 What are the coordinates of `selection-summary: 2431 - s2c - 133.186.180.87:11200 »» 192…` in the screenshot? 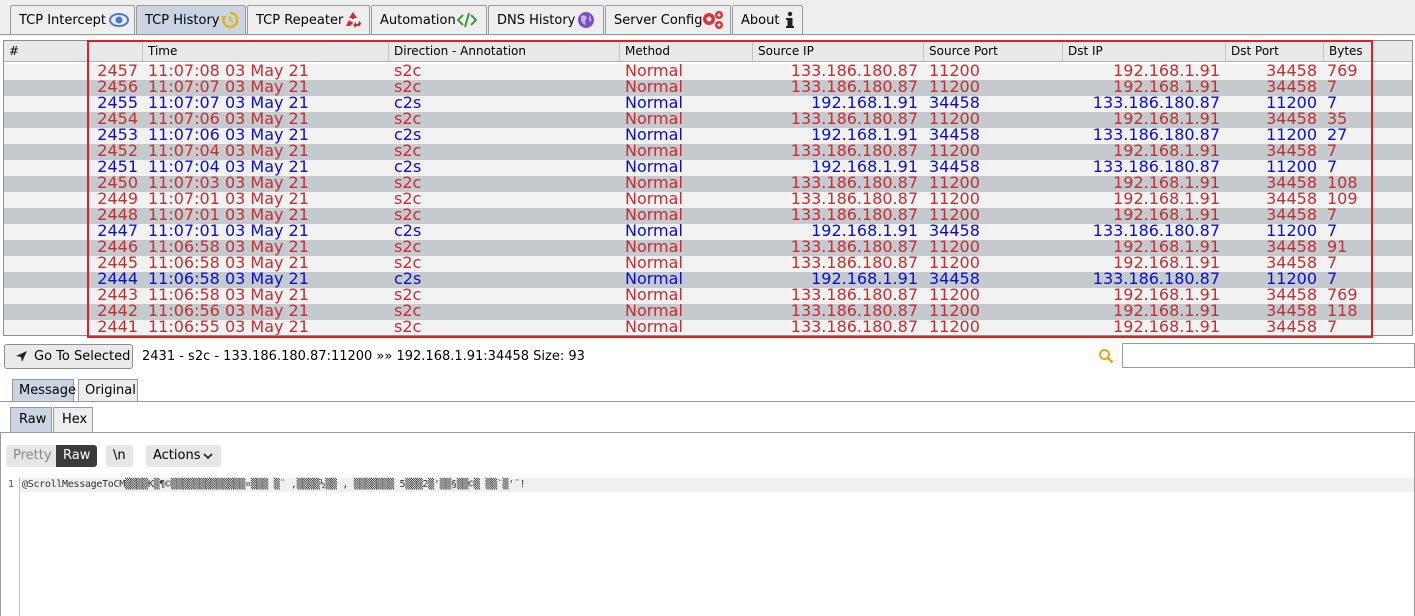 It's located at (363, 356).